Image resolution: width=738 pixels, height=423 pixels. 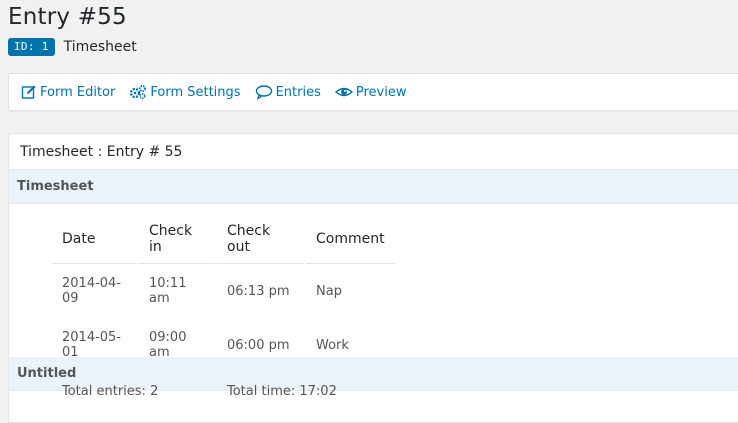 I want to click on section-header-timesheet: Timesheet, so click(x=373, y=187).